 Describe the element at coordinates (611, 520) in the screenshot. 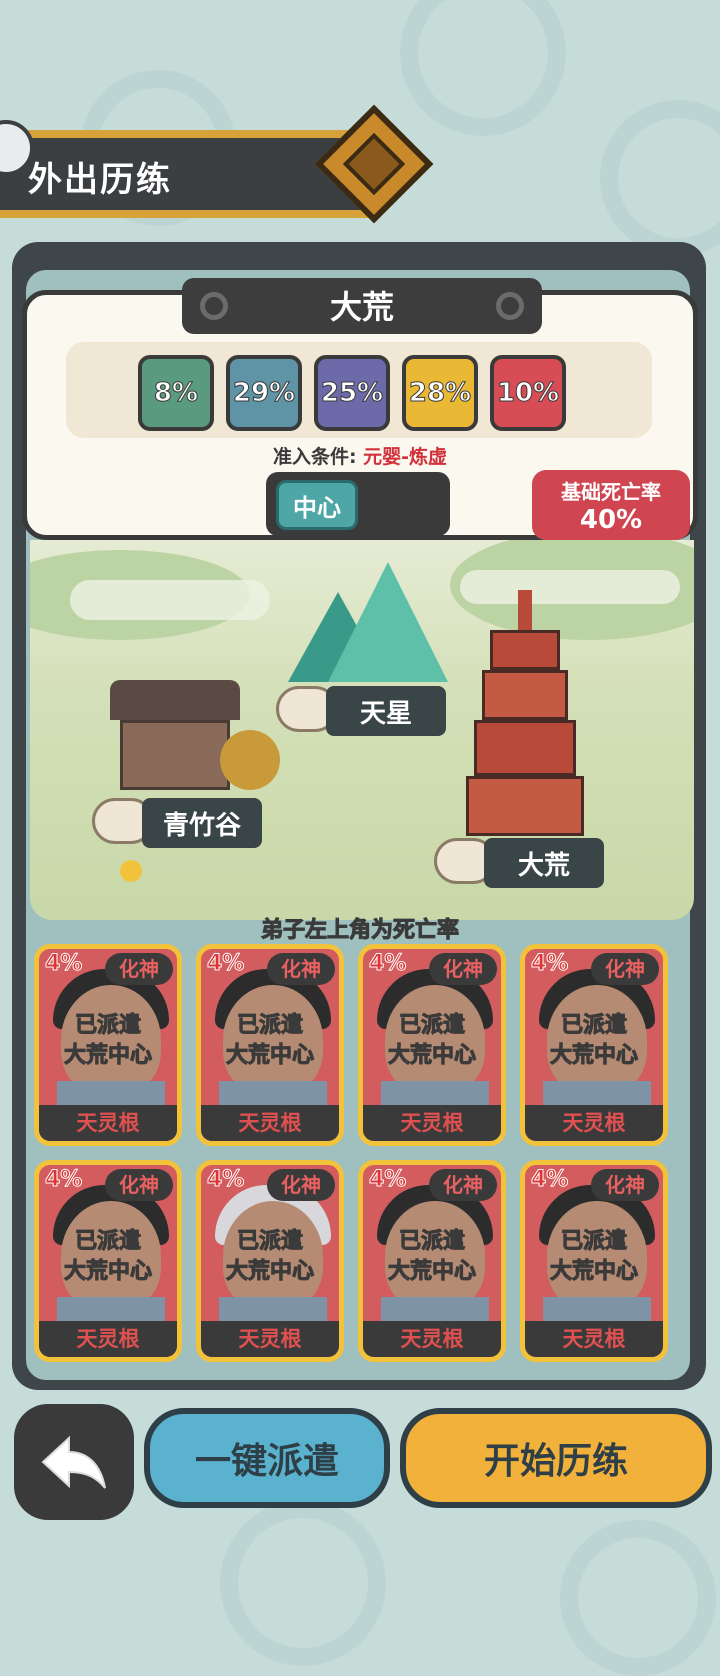

I see `death-rate-value: 40%` at that location.